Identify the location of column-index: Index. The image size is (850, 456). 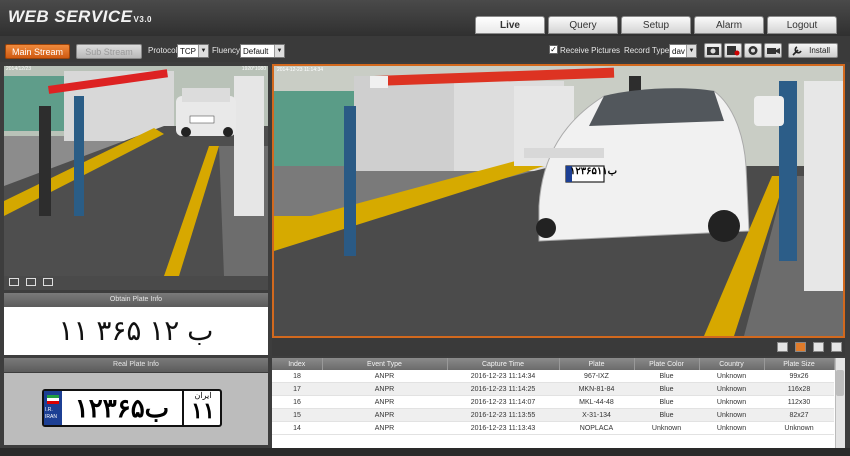
(297, 364).